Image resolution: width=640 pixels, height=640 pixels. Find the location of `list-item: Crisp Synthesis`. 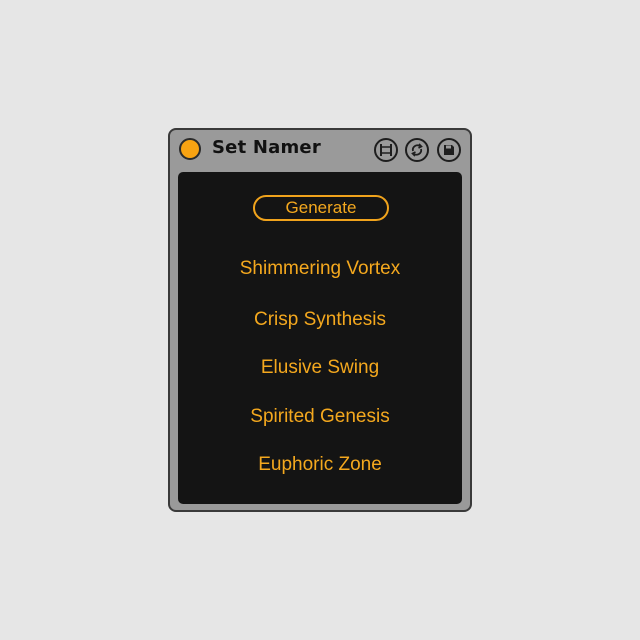

list-item: Crisp Synthesis is located at coordinates (320, 319).